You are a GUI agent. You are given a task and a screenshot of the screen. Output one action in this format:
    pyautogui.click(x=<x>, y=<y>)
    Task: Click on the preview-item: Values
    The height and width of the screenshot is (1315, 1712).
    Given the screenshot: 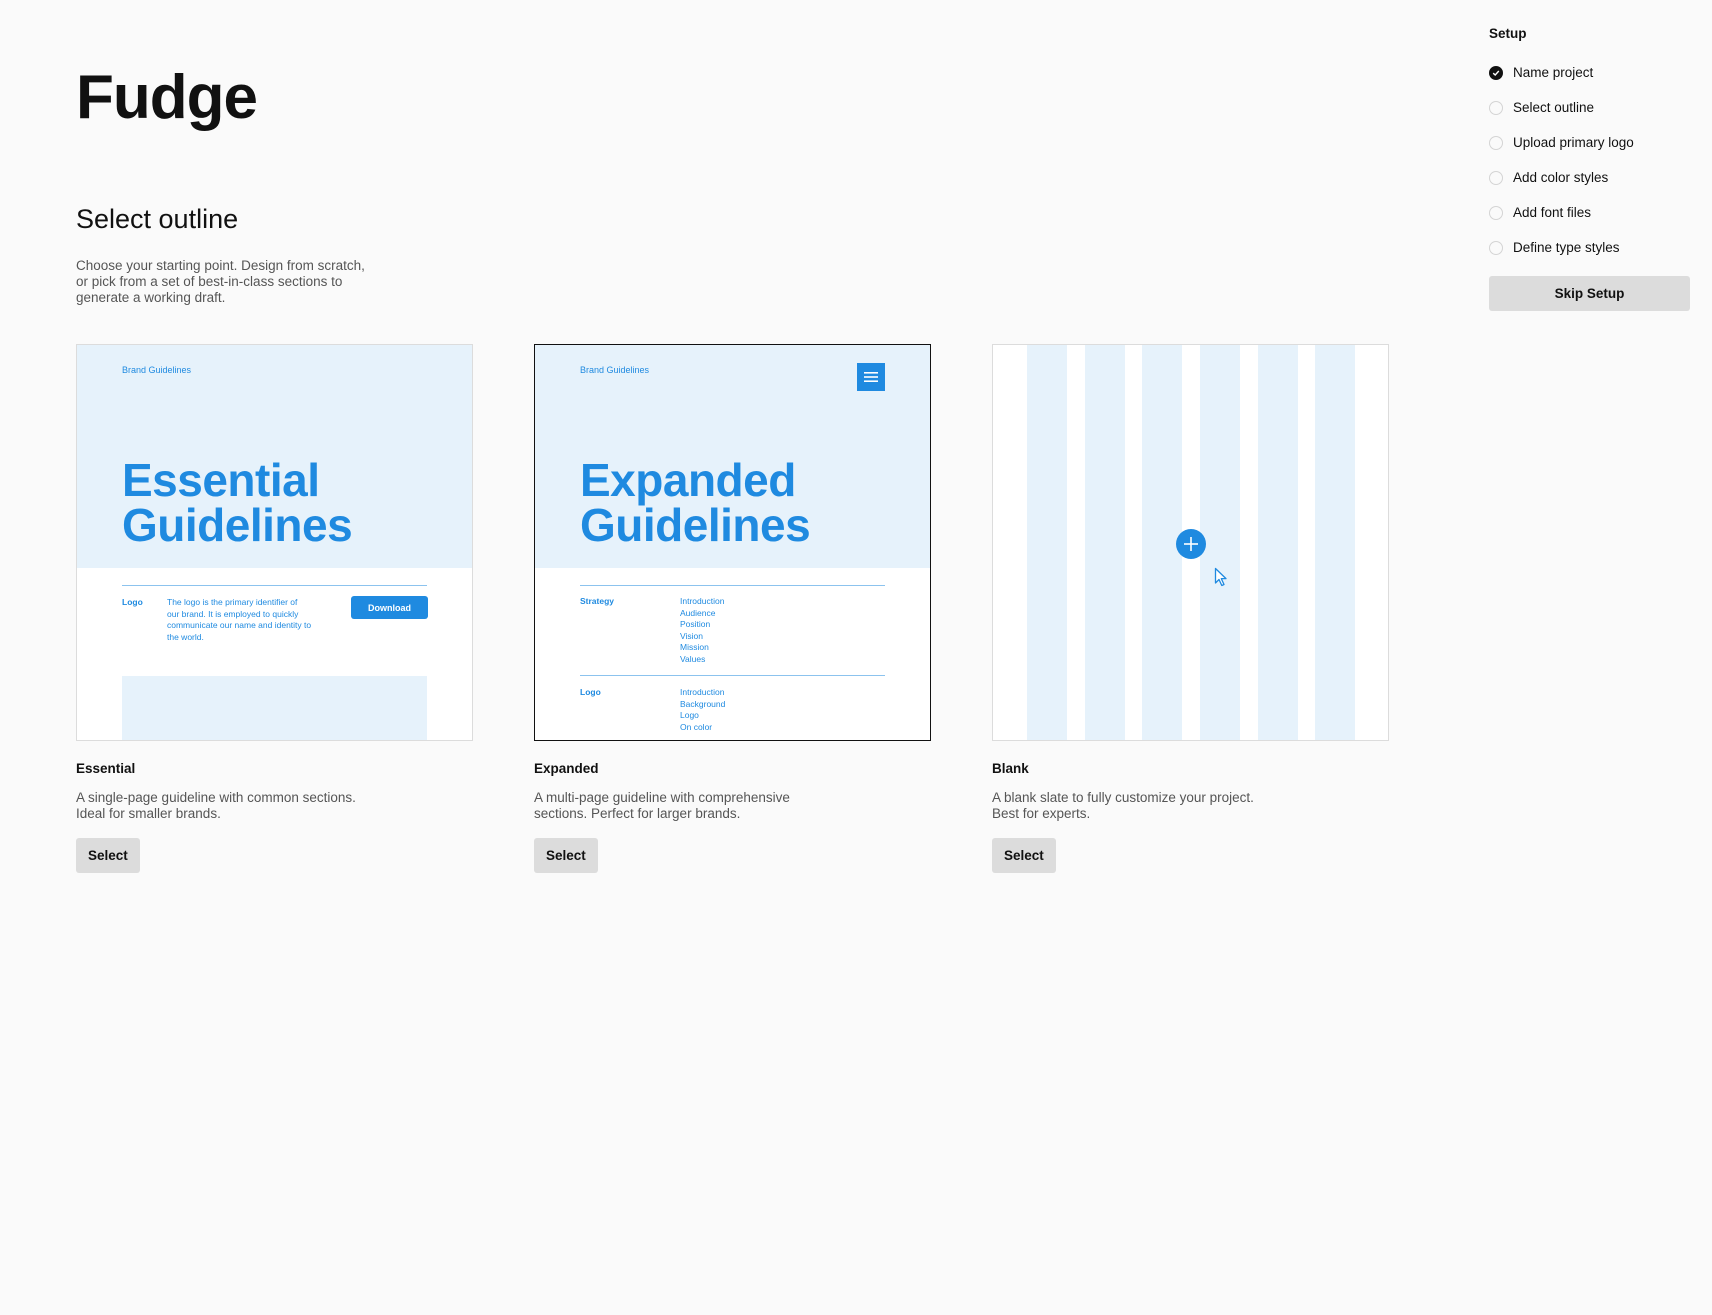 What is the action you would take?
    pyautogui.click(x=693, y=658)
    